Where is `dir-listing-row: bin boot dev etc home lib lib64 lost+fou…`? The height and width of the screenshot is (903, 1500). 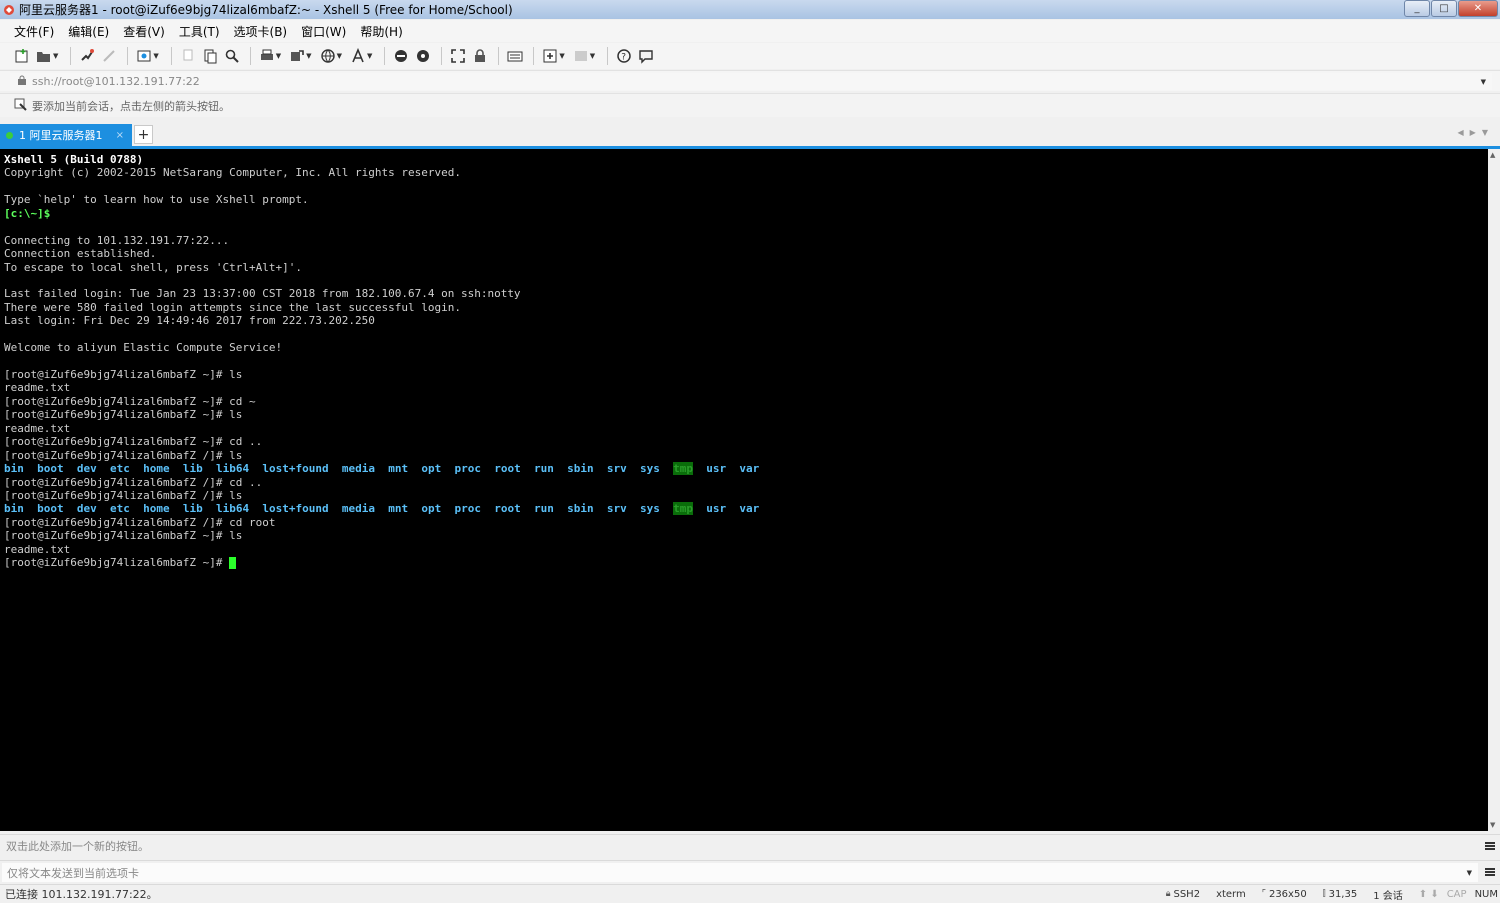
dir-listing-row: bin boot dev etc home lib lib64 lost+fou… is located at coordinates (746, 469).